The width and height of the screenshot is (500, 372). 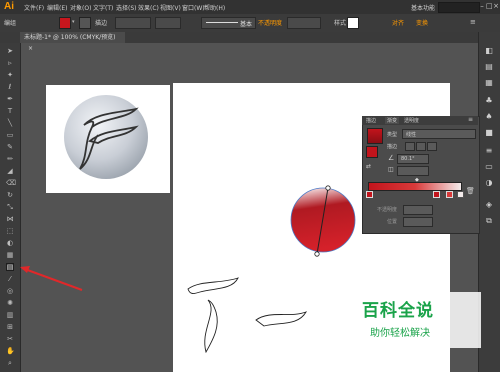 I want to click on fill-stroke-indicator, so click(x=372, y=152).